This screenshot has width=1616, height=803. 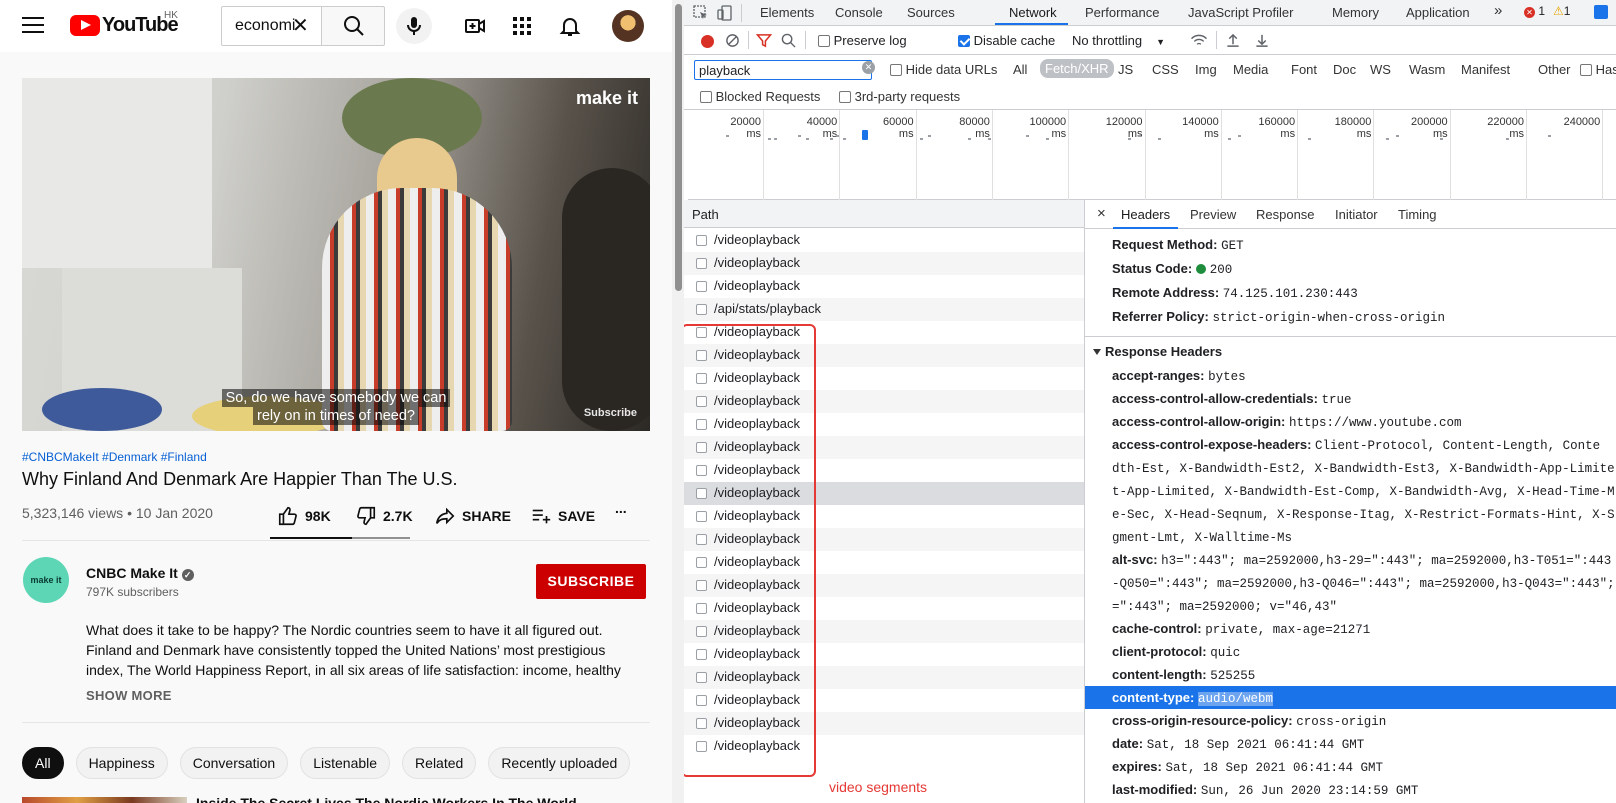 I want to click on channel-name: CNBC Make It ✓, so click(x=140, y=573).